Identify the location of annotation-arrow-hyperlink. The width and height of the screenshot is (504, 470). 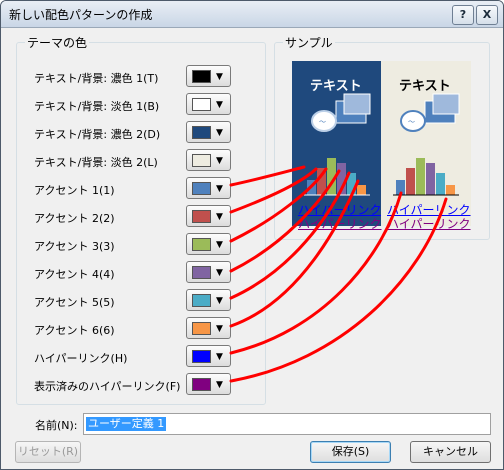
(316, 273).